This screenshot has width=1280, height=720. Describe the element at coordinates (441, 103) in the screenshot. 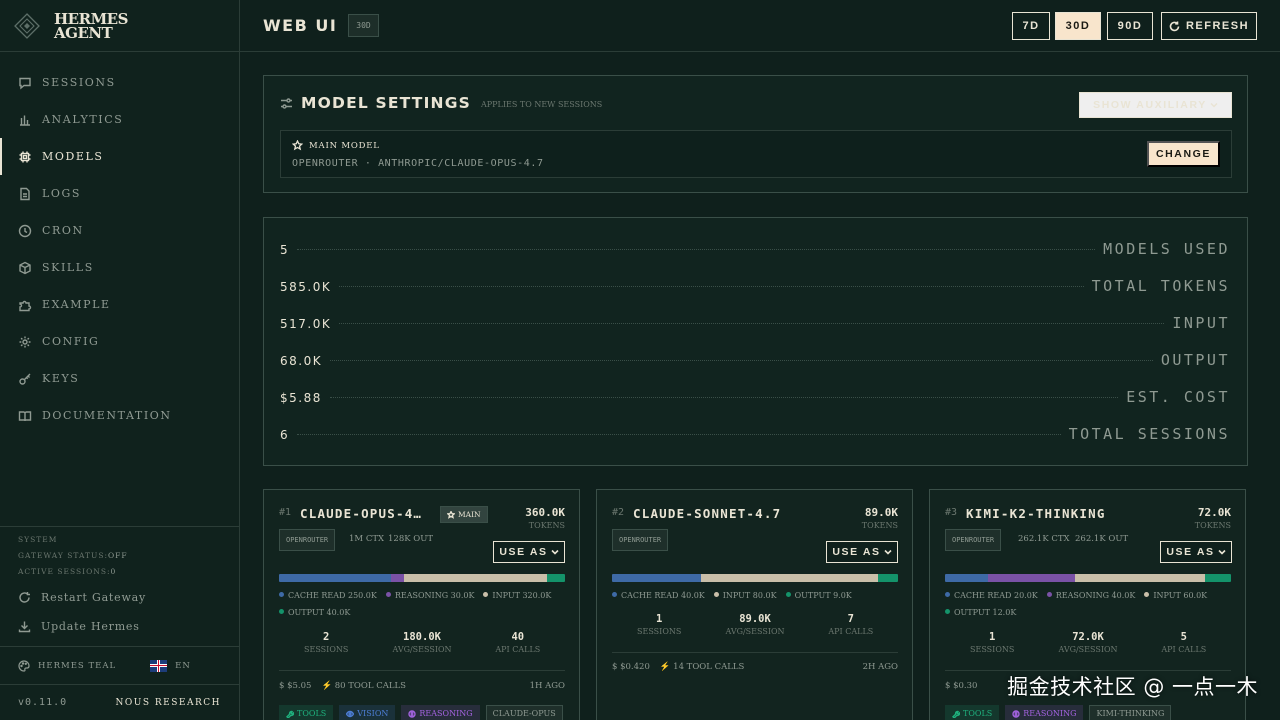

I see `settings-header: MODEL SETTINGS APPLIES TO NEW SESSIONS` at that location.